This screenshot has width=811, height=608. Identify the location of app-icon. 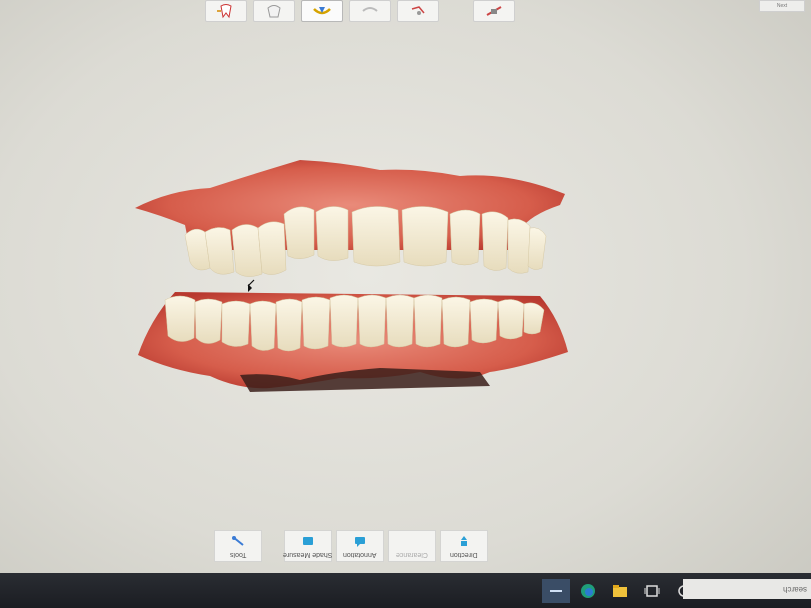
(556, 590).